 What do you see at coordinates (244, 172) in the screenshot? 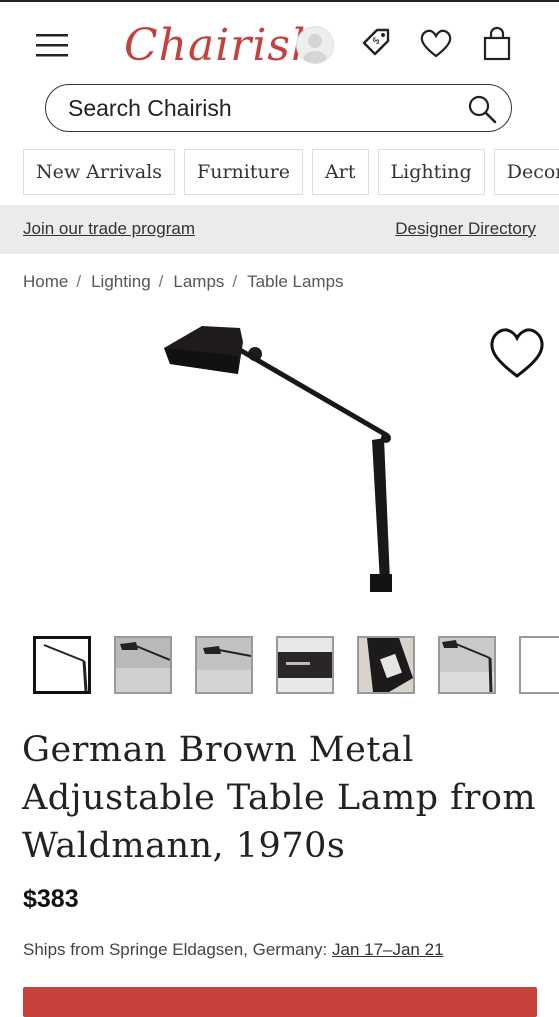
I see `category-furniture: Furniture` at bounding box center [244, 172].